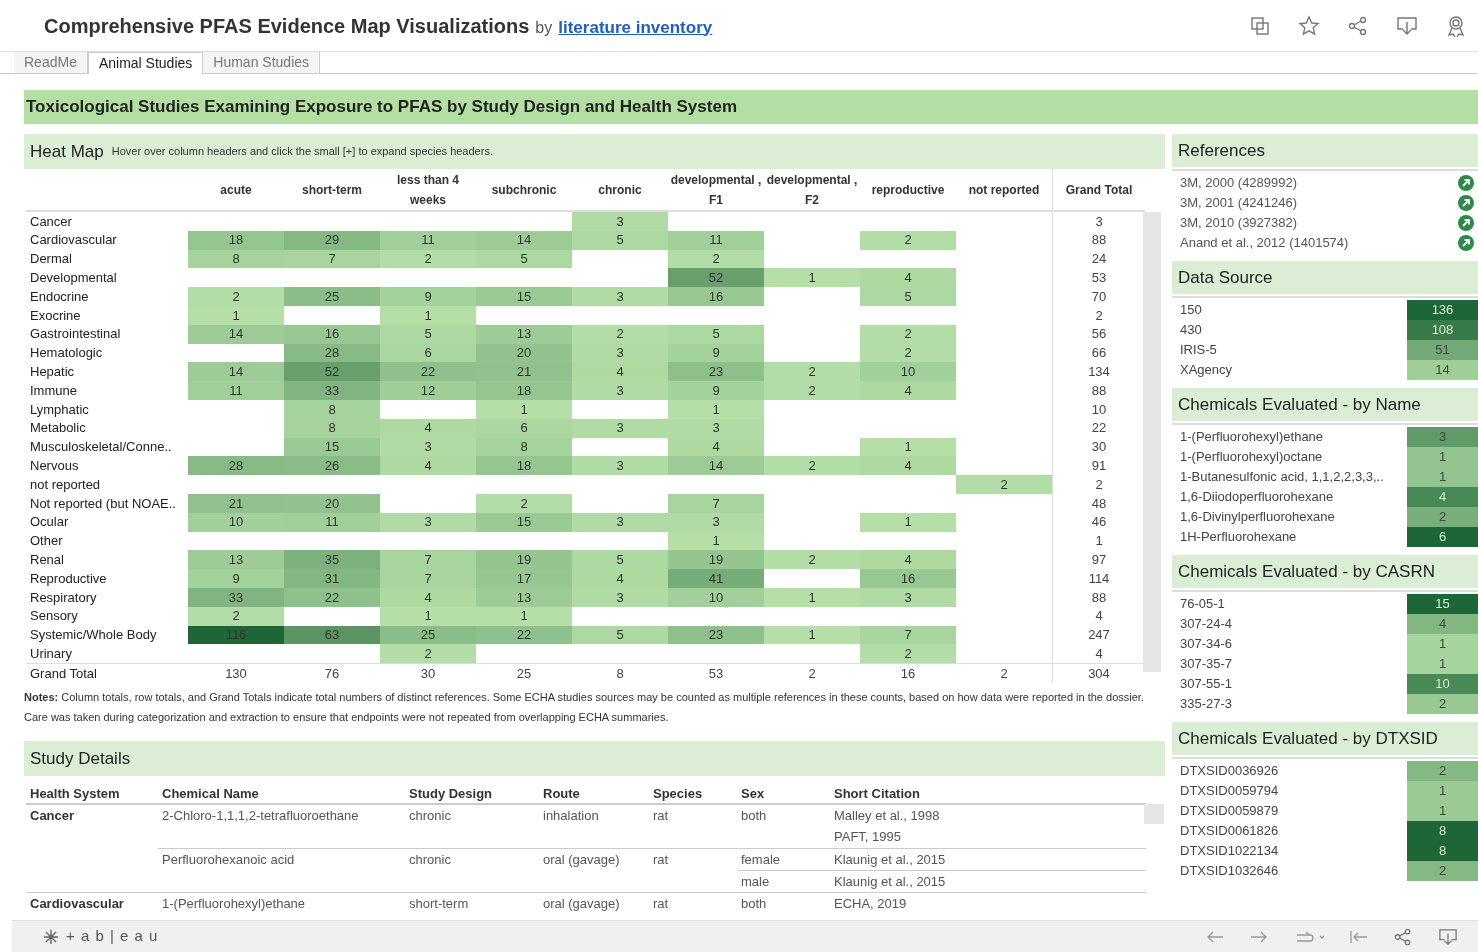 The height and width of the screenshot is (952, 1478). What do you see at coordinates (332, 372) in the screenshot?
I see `heat-cell: 52` at bounding box center [332, 372].